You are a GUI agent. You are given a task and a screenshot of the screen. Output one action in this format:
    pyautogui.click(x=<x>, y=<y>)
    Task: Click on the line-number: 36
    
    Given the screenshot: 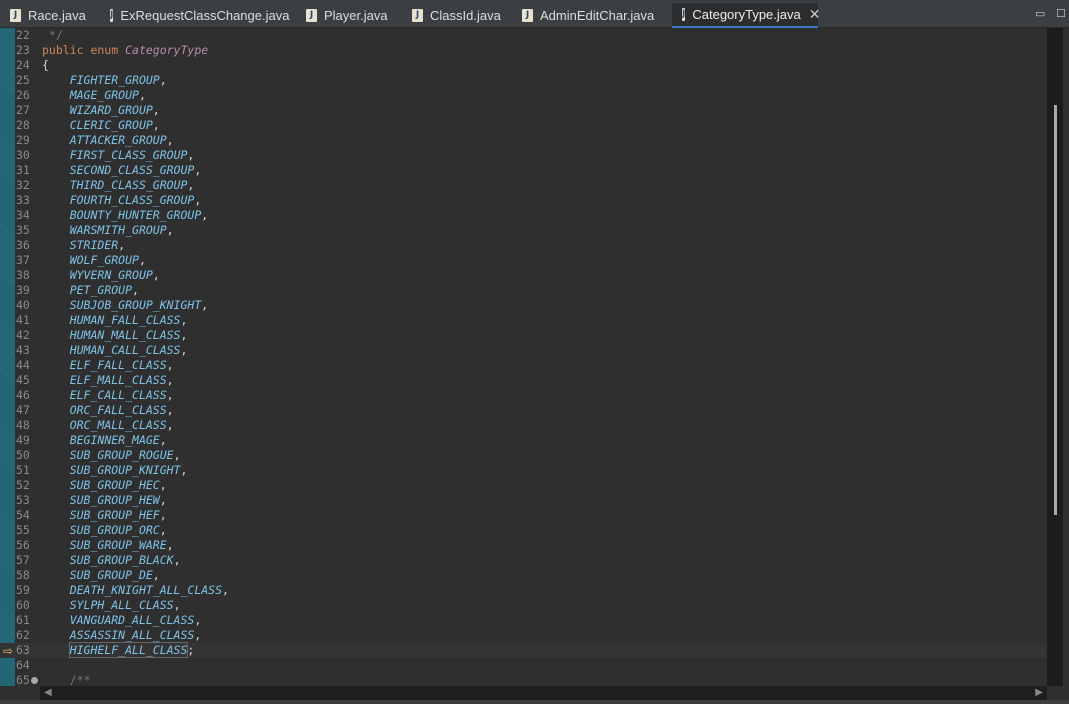 What is the action you would take?
    pyautogui.click(x=23, y=245)
    